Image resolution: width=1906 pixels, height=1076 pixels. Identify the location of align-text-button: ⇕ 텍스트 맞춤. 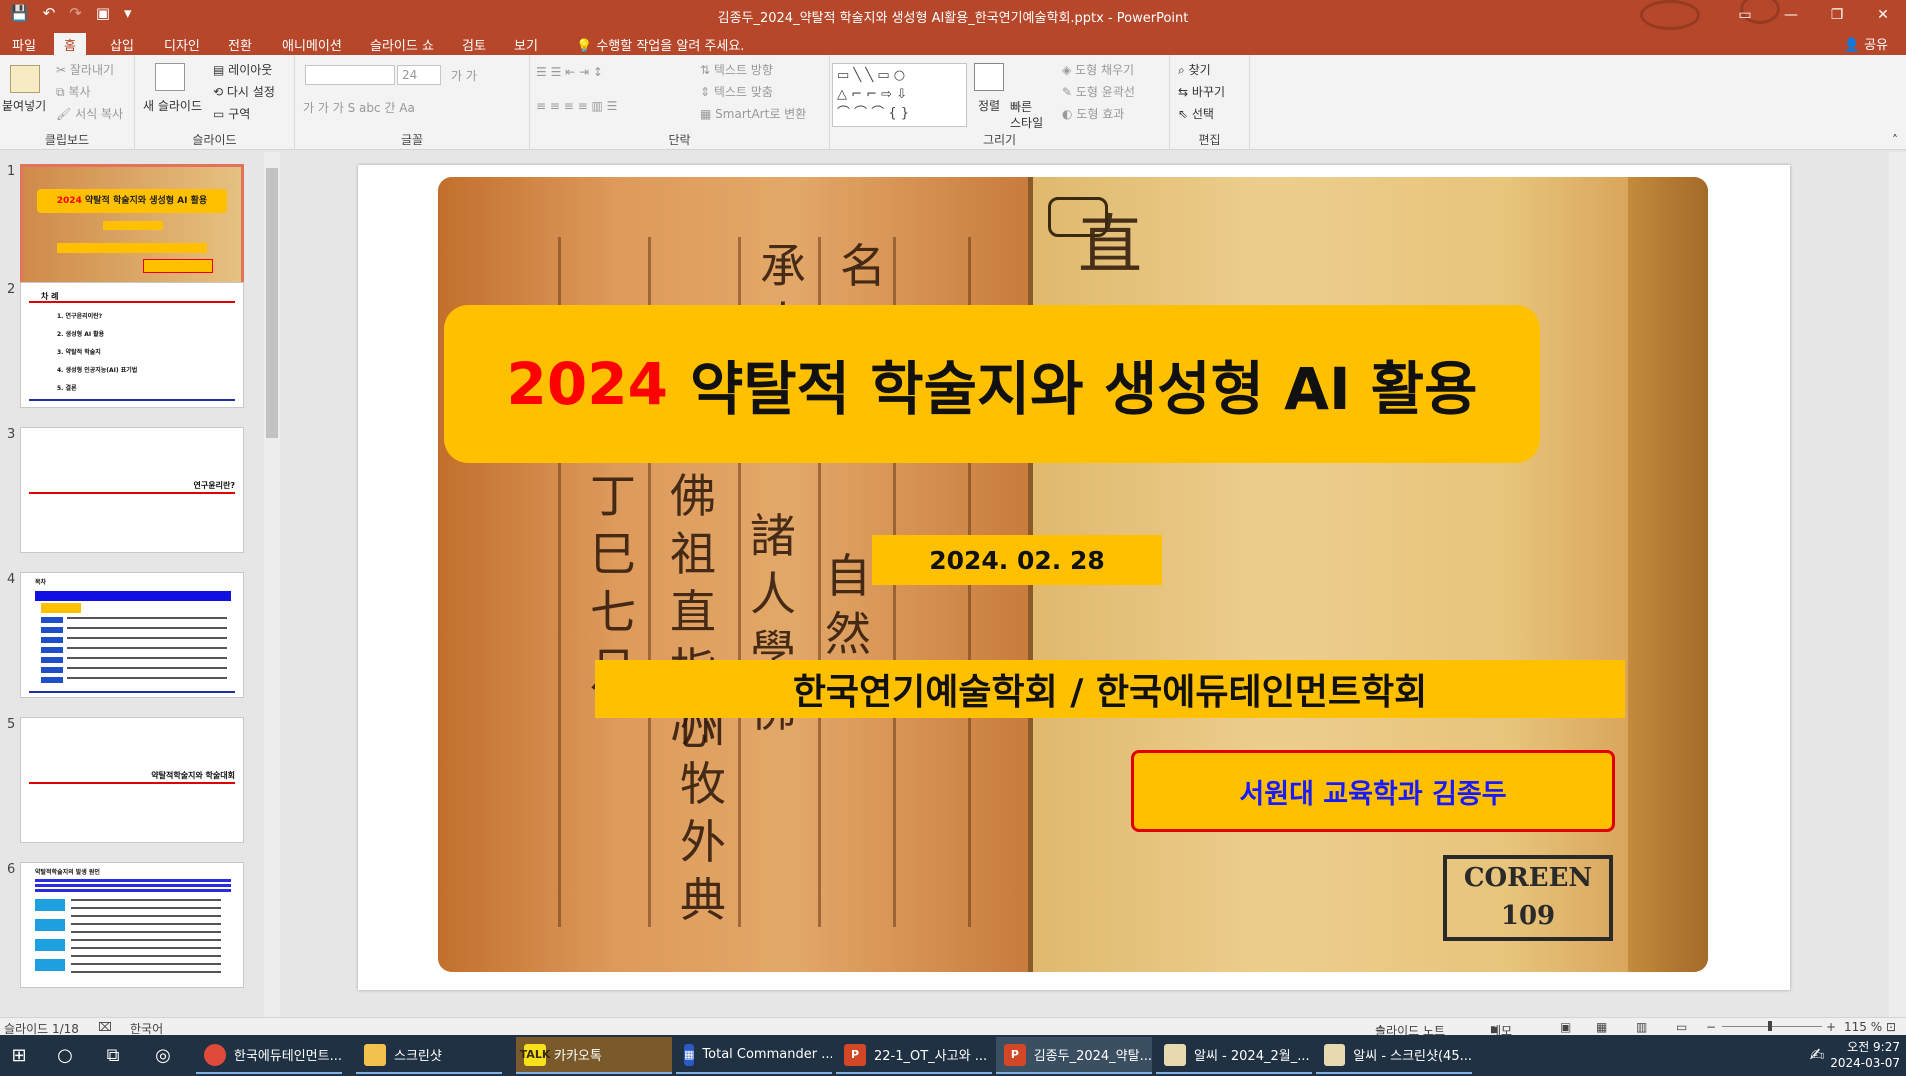
(736, 91).